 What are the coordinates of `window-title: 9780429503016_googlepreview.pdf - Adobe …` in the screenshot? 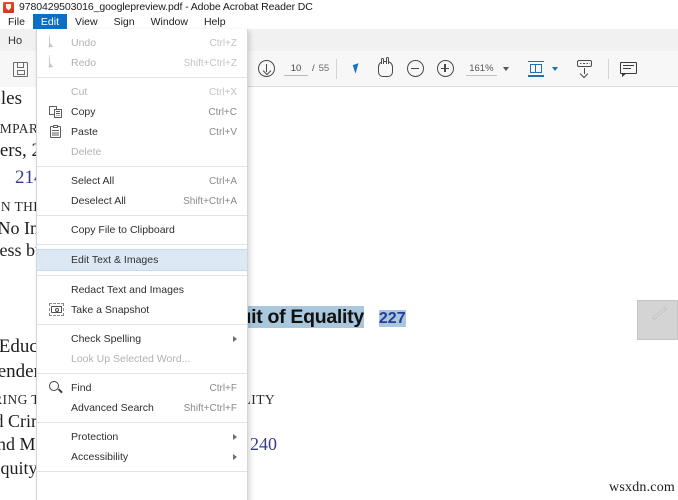 It's located at (166, 7).